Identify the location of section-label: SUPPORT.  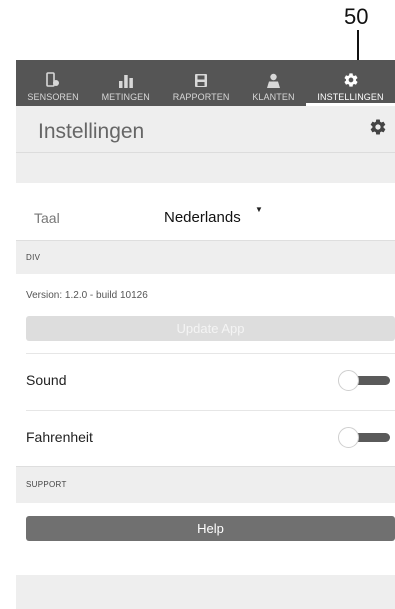
(46, 484).